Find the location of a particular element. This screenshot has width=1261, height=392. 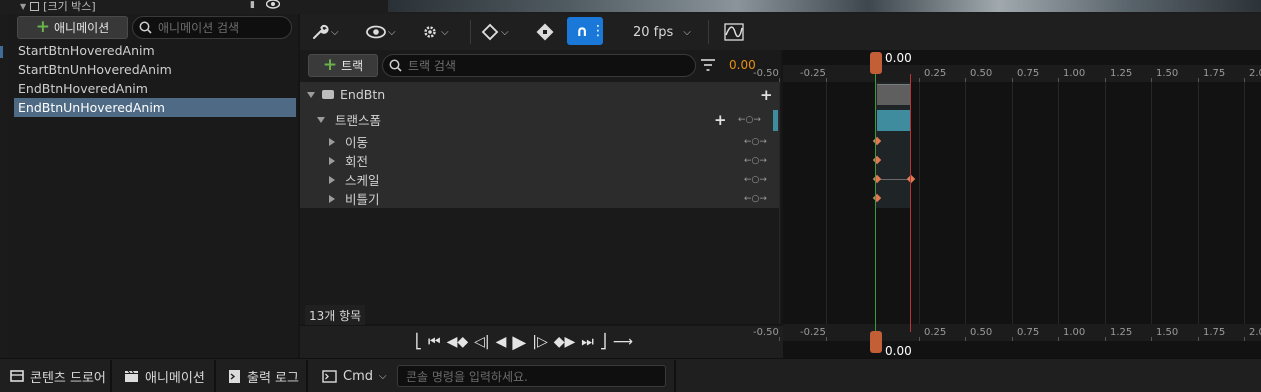

animation-list-item: EndBtnHoveredAnim is located at coordinates (155, 88).